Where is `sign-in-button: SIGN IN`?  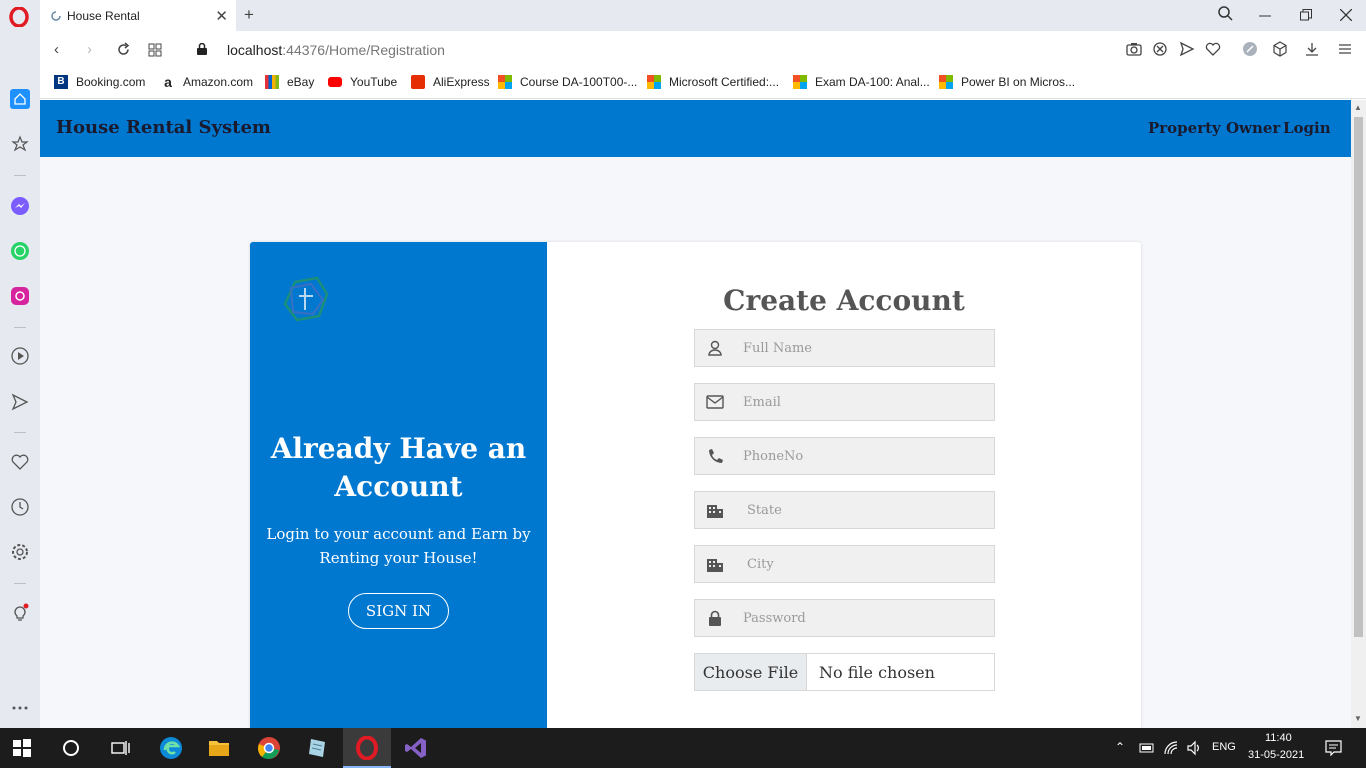 sign-in-button: SIGN IN is located at coordinates (398, 611).